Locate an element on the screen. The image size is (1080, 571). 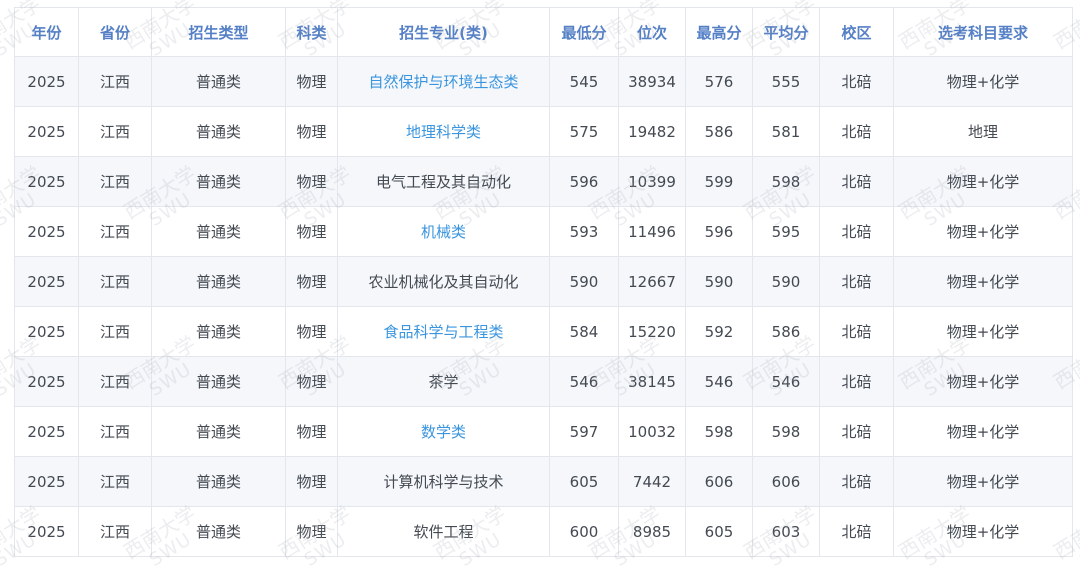
cell-major: 农业机械化及其自动化 is located at coordinates (443, 281).